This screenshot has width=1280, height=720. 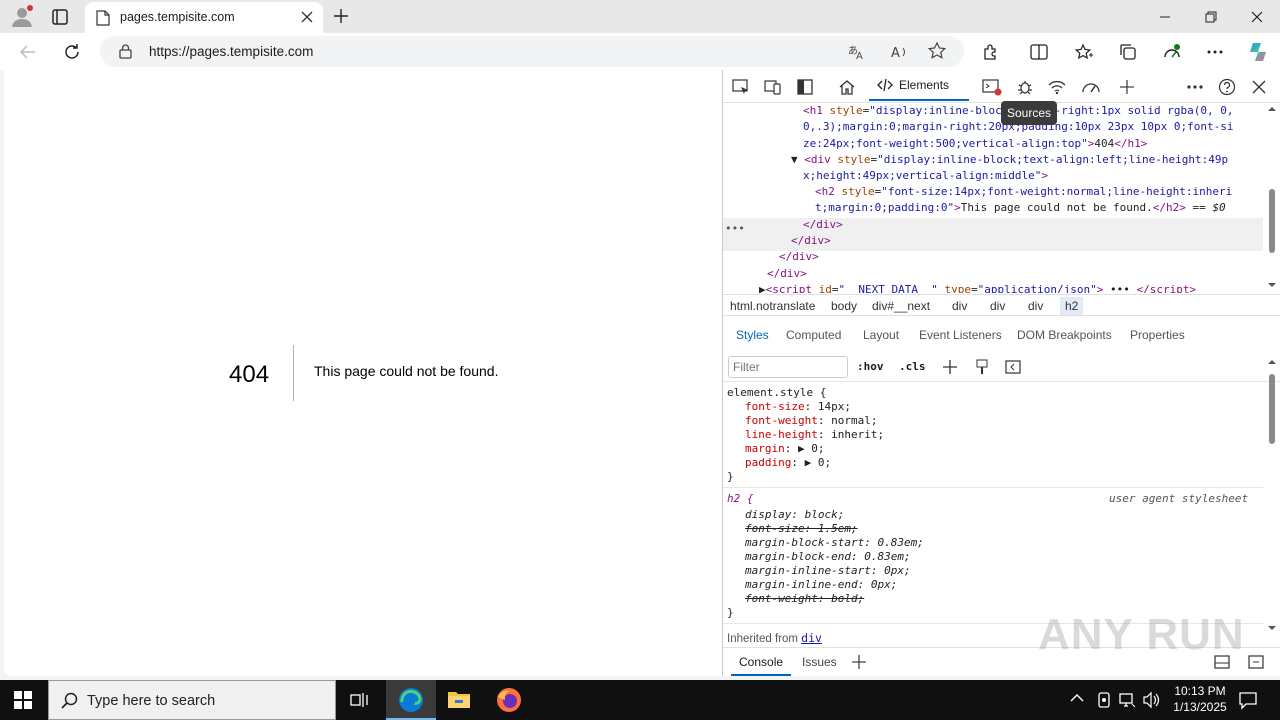 What do you see at coordinates (192, 700) in the screenshot?
I see `taskbar-search-box: Type here to search` at bounding box center [192, 700].